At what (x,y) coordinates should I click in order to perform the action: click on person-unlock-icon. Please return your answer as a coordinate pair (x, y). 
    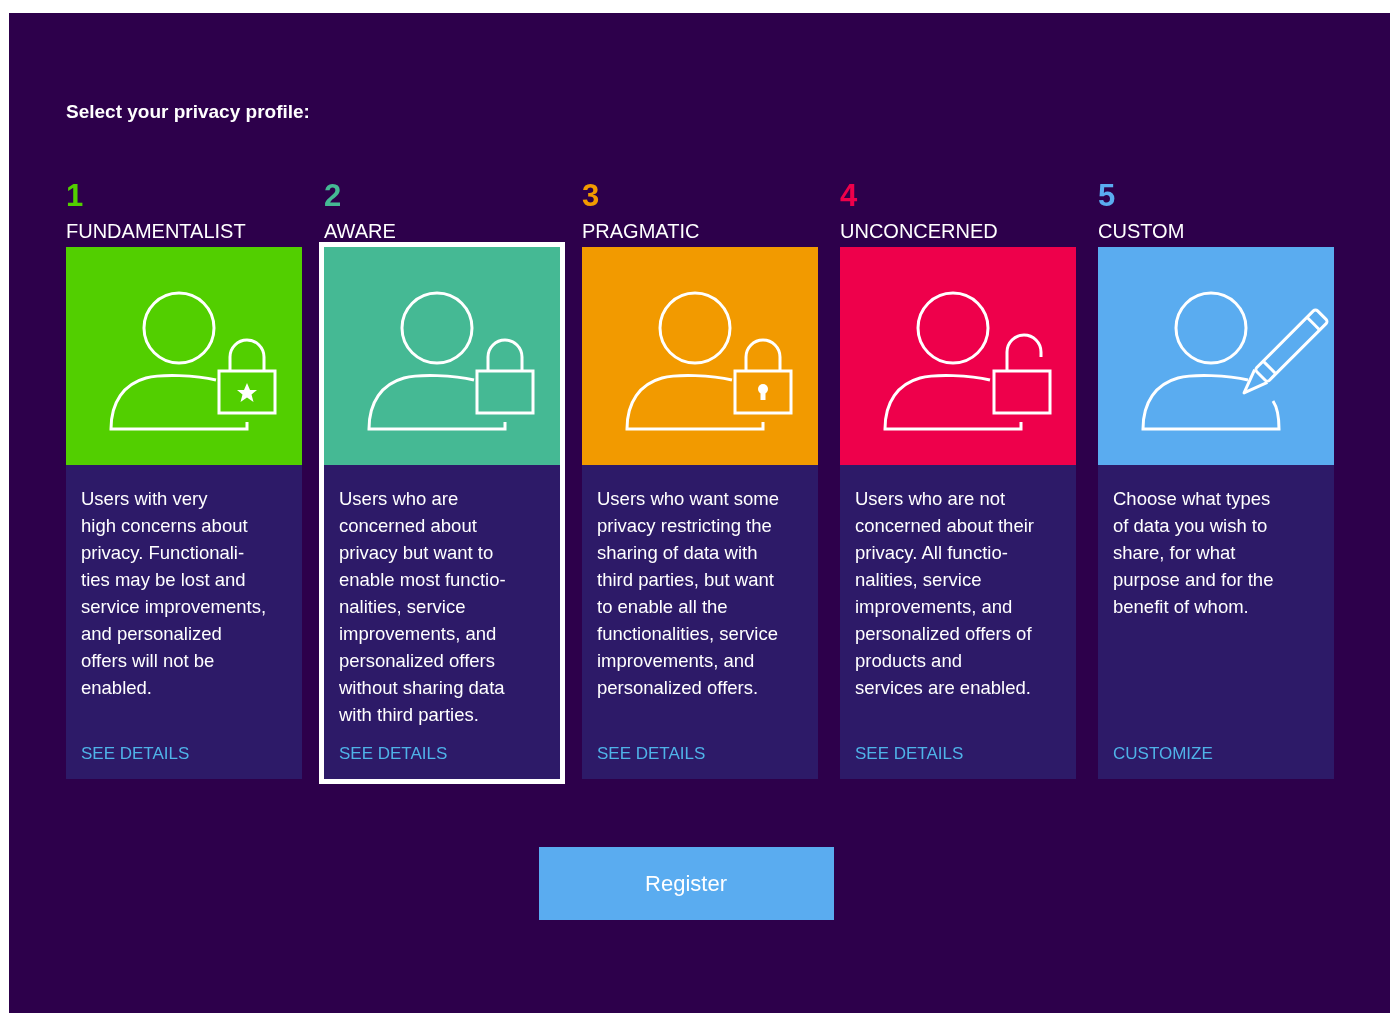
    Looking at the image, I should click on (967, 360).